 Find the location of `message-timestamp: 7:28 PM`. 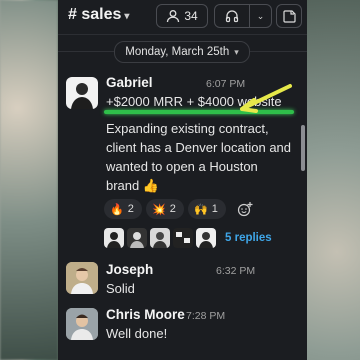

message-timestamp: 7:28 PM is located at coordinates (205, 316).